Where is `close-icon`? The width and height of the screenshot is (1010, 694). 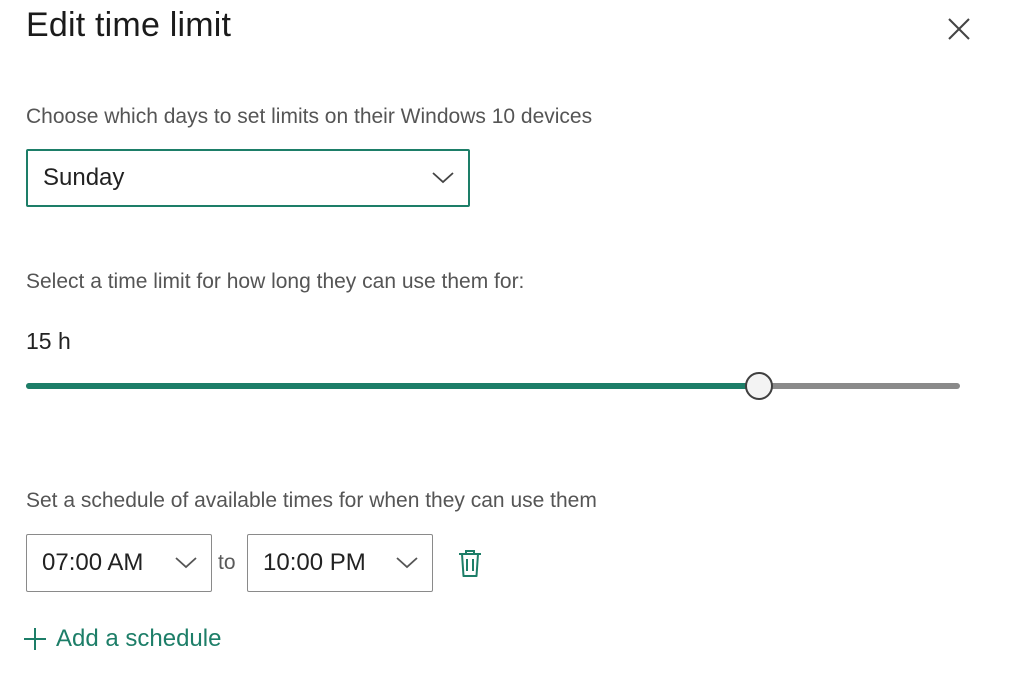
close-icon is located at coordinates (959, 29).